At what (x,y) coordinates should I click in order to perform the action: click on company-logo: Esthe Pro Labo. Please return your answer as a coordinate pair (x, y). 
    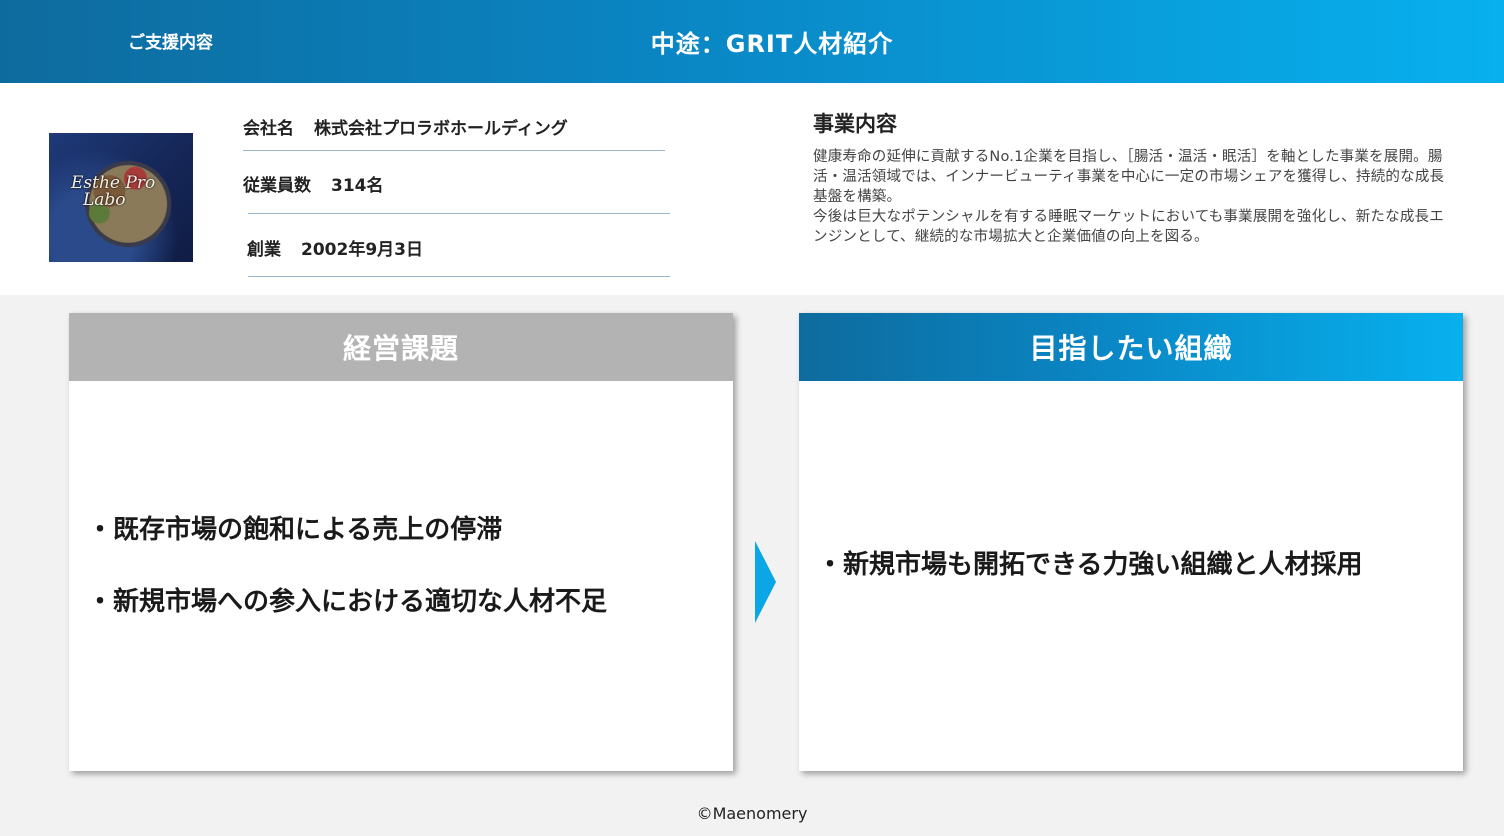
    Looking at the image, I should click on (121, 197).